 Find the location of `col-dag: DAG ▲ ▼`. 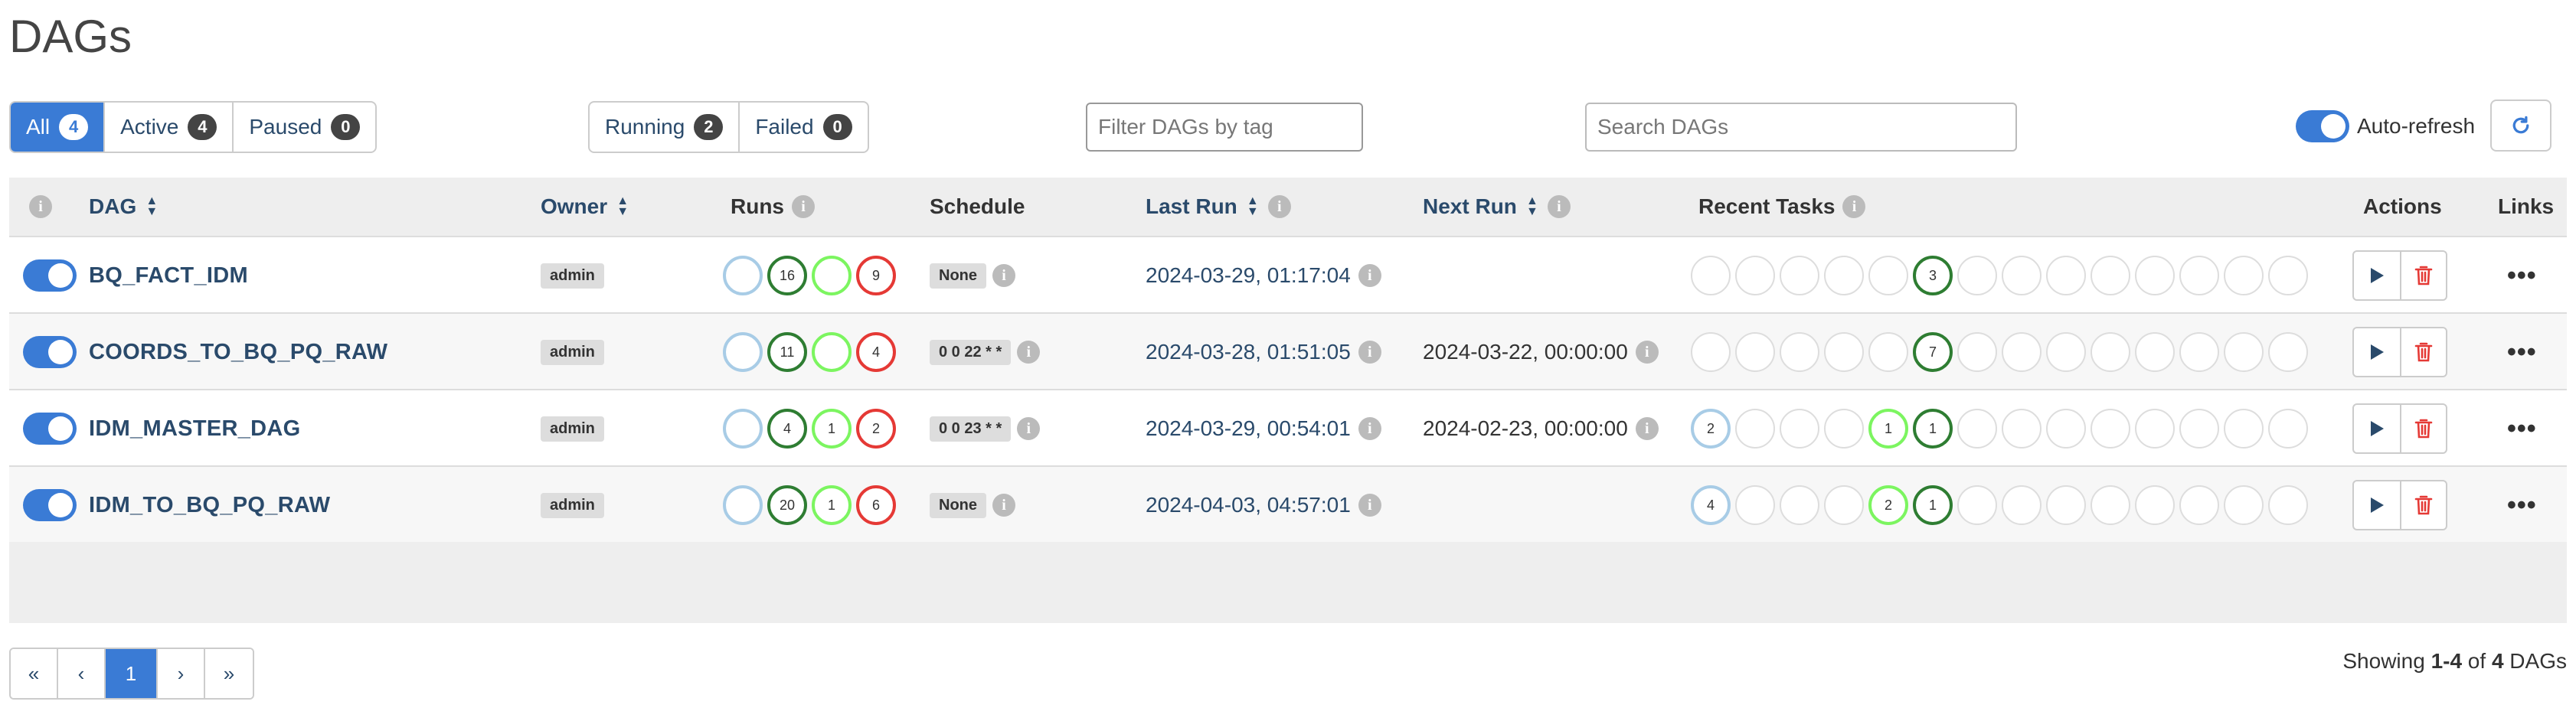

col-dag: DAG ▲ ▼ is located at coordinates (124, 207).